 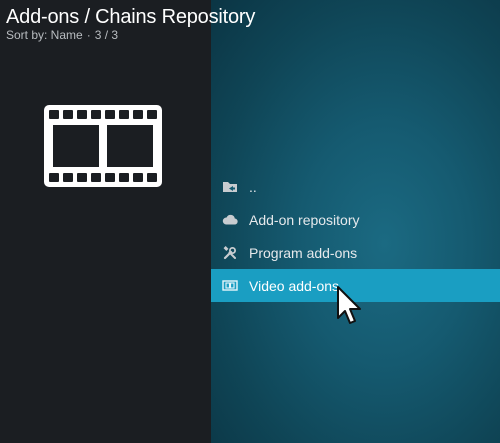 What do you see at coordinates (253, 186) in the screenshot?
I see `list-item-label: ..` at bounding box center [253, 186].